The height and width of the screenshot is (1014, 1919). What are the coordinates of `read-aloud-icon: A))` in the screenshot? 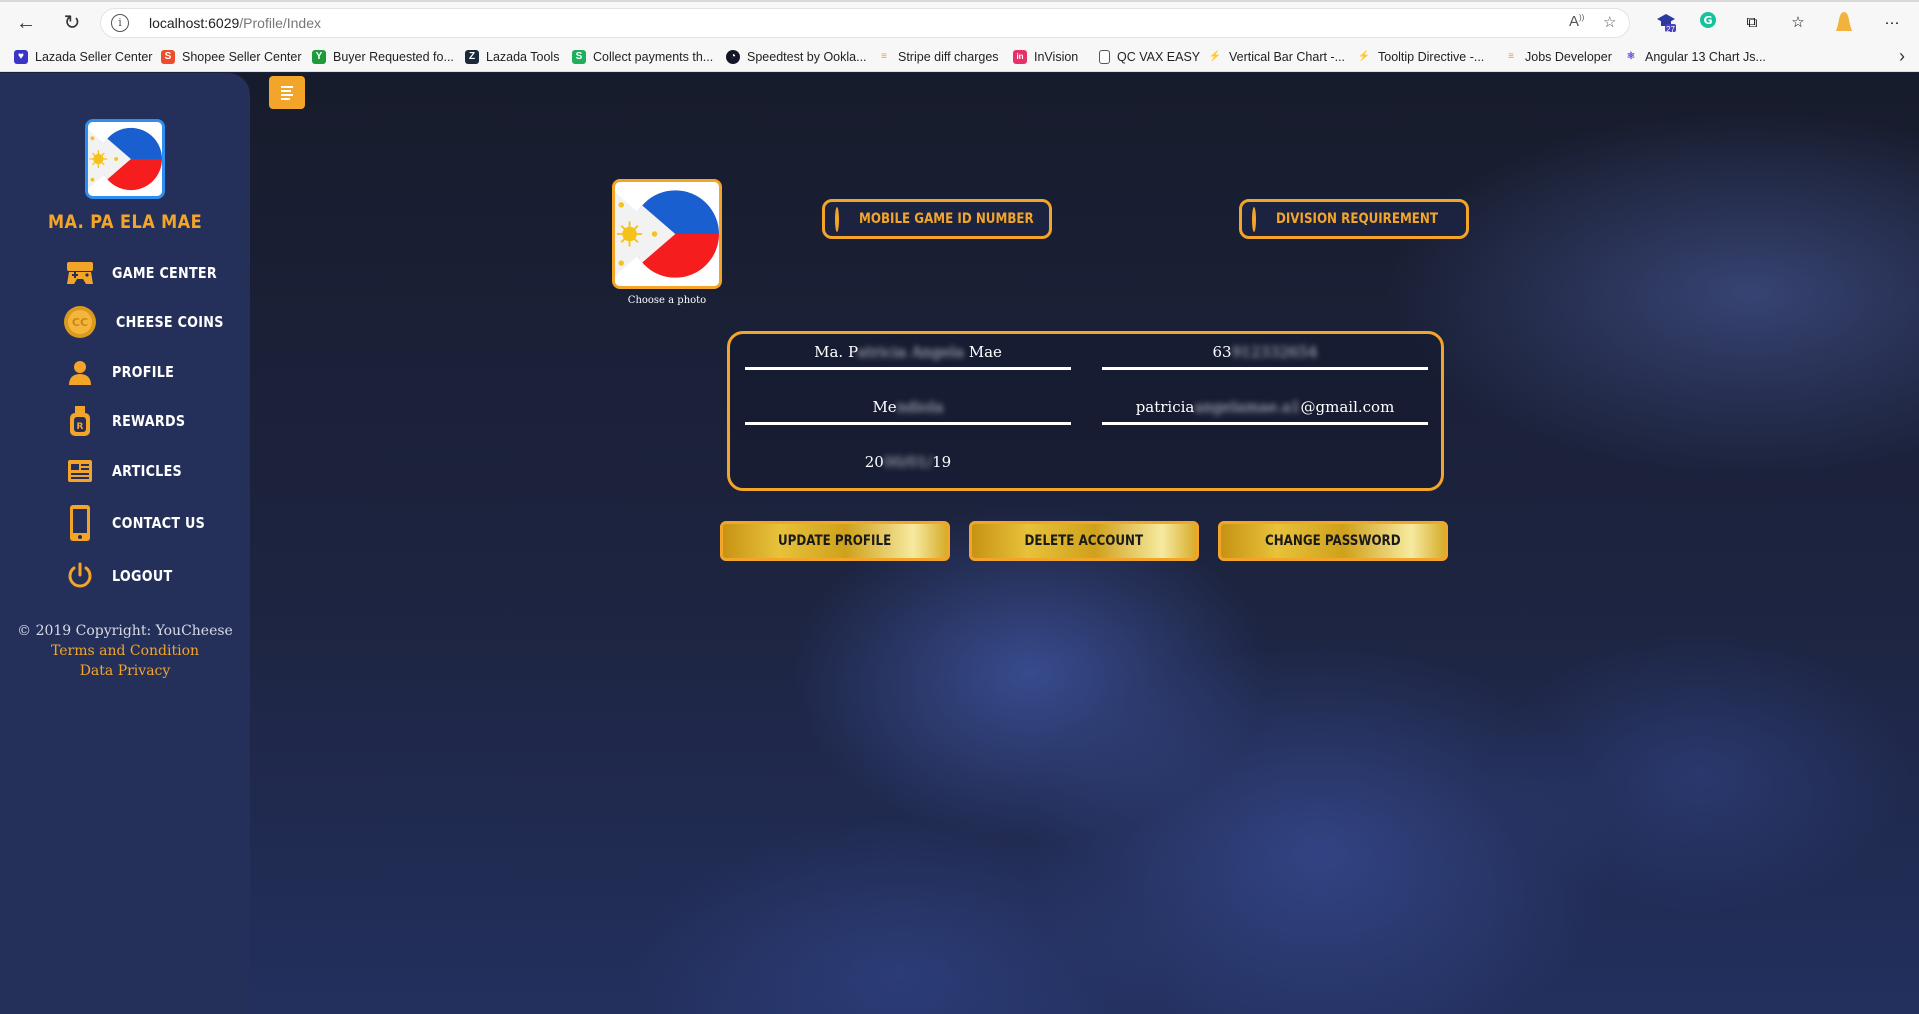 It's located at (1576, 21).